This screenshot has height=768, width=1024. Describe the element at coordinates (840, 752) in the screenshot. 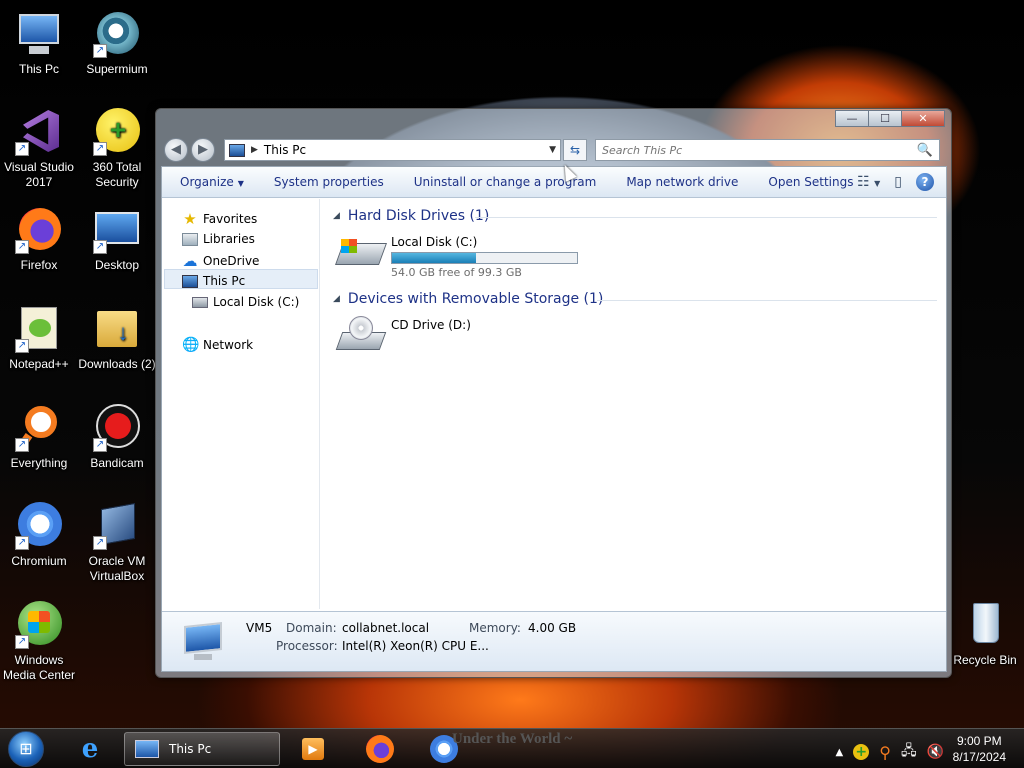

I see `up-arrow-icon: ▲` at that location.